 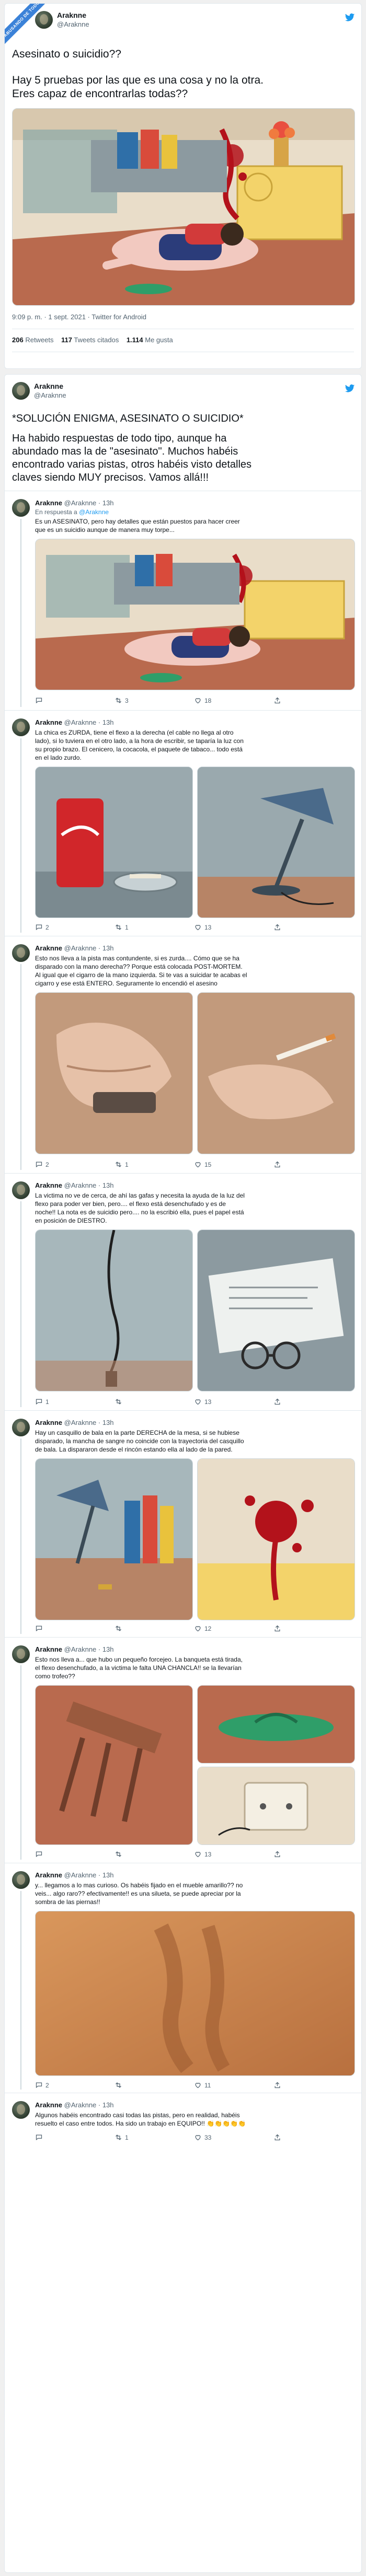 I want to click on like-button: 12, so click(x=202, y=1628).